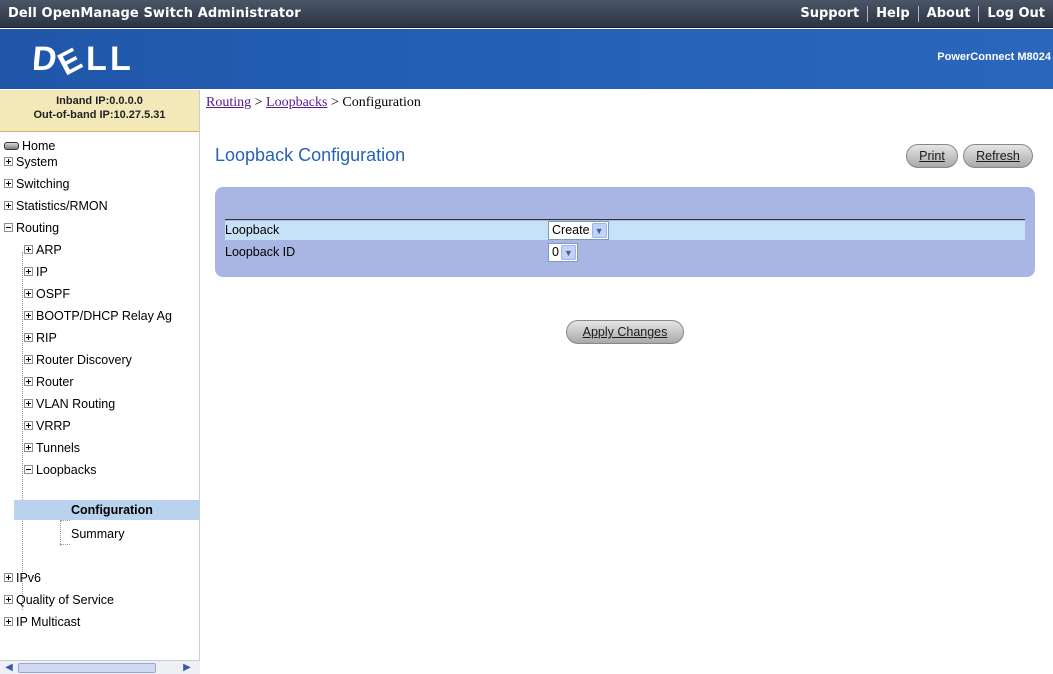 This screenshot has height=674, width=1053. I want to click on sidebar-item-router: Router, so click(49, 382).